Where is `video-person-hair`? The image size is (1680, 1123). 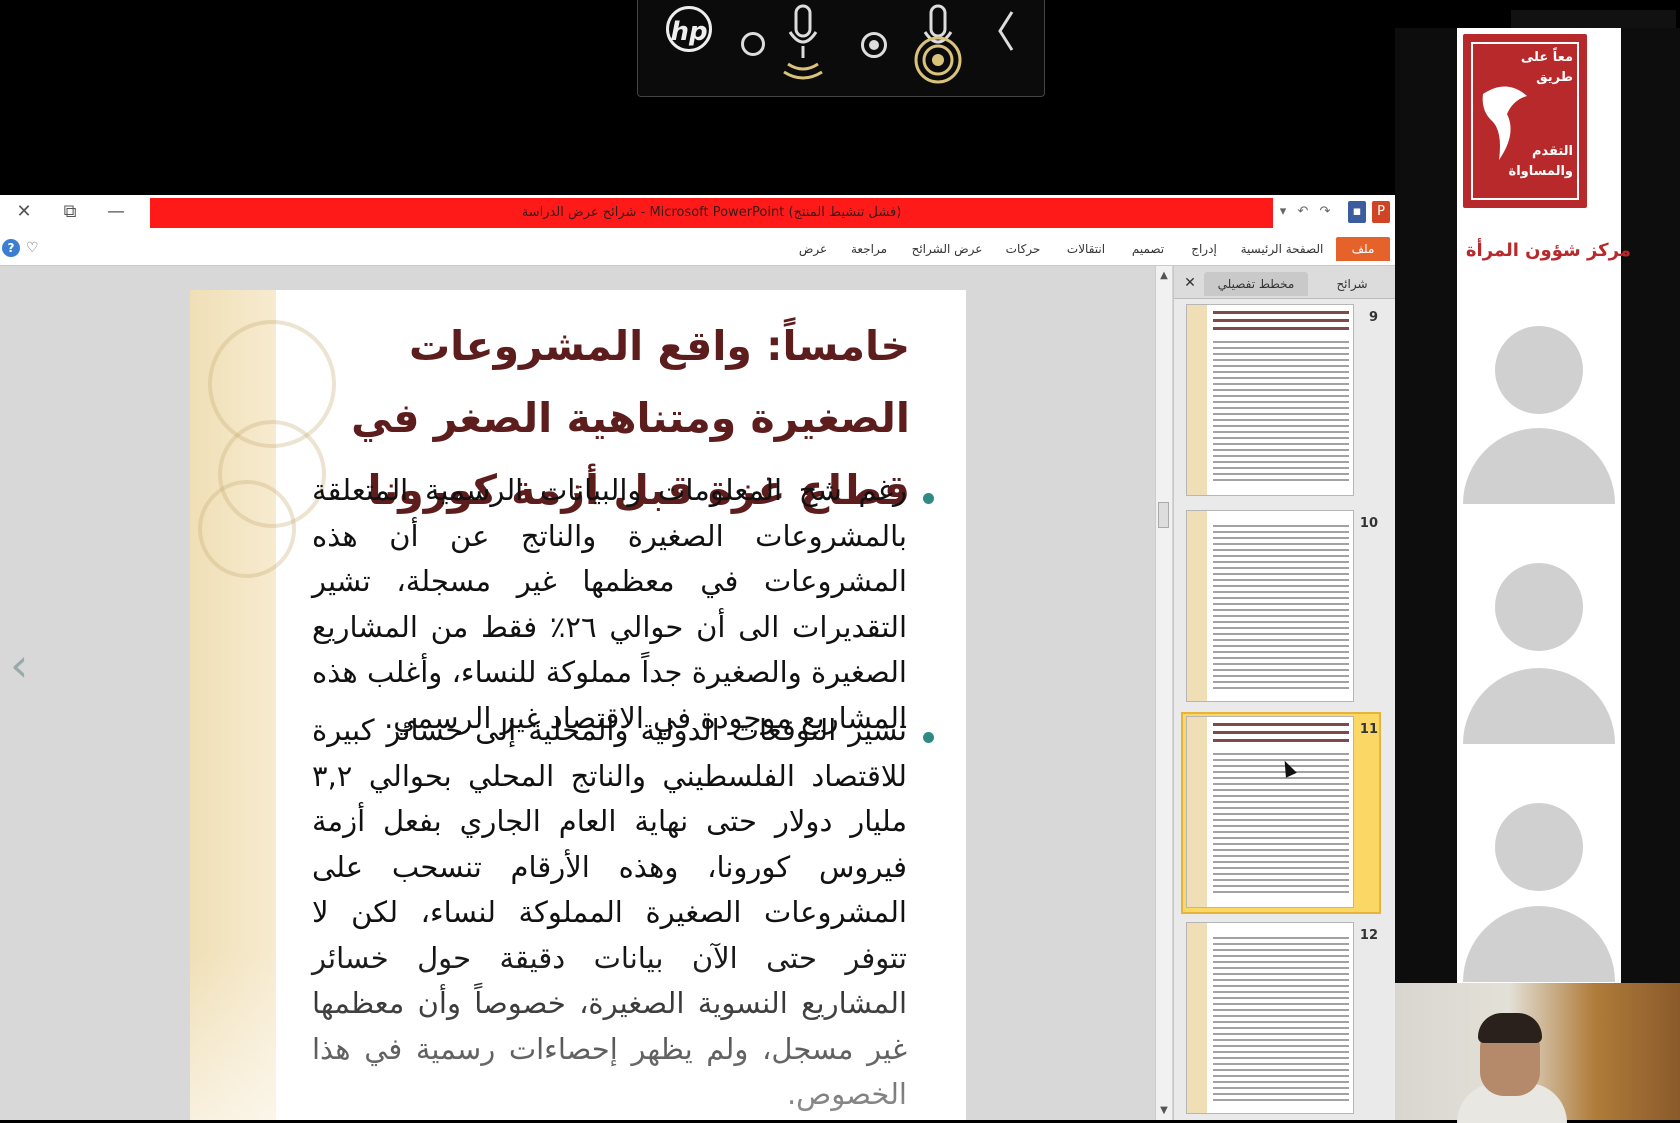 video-person-hair is located at coordinates (1510, 1028).